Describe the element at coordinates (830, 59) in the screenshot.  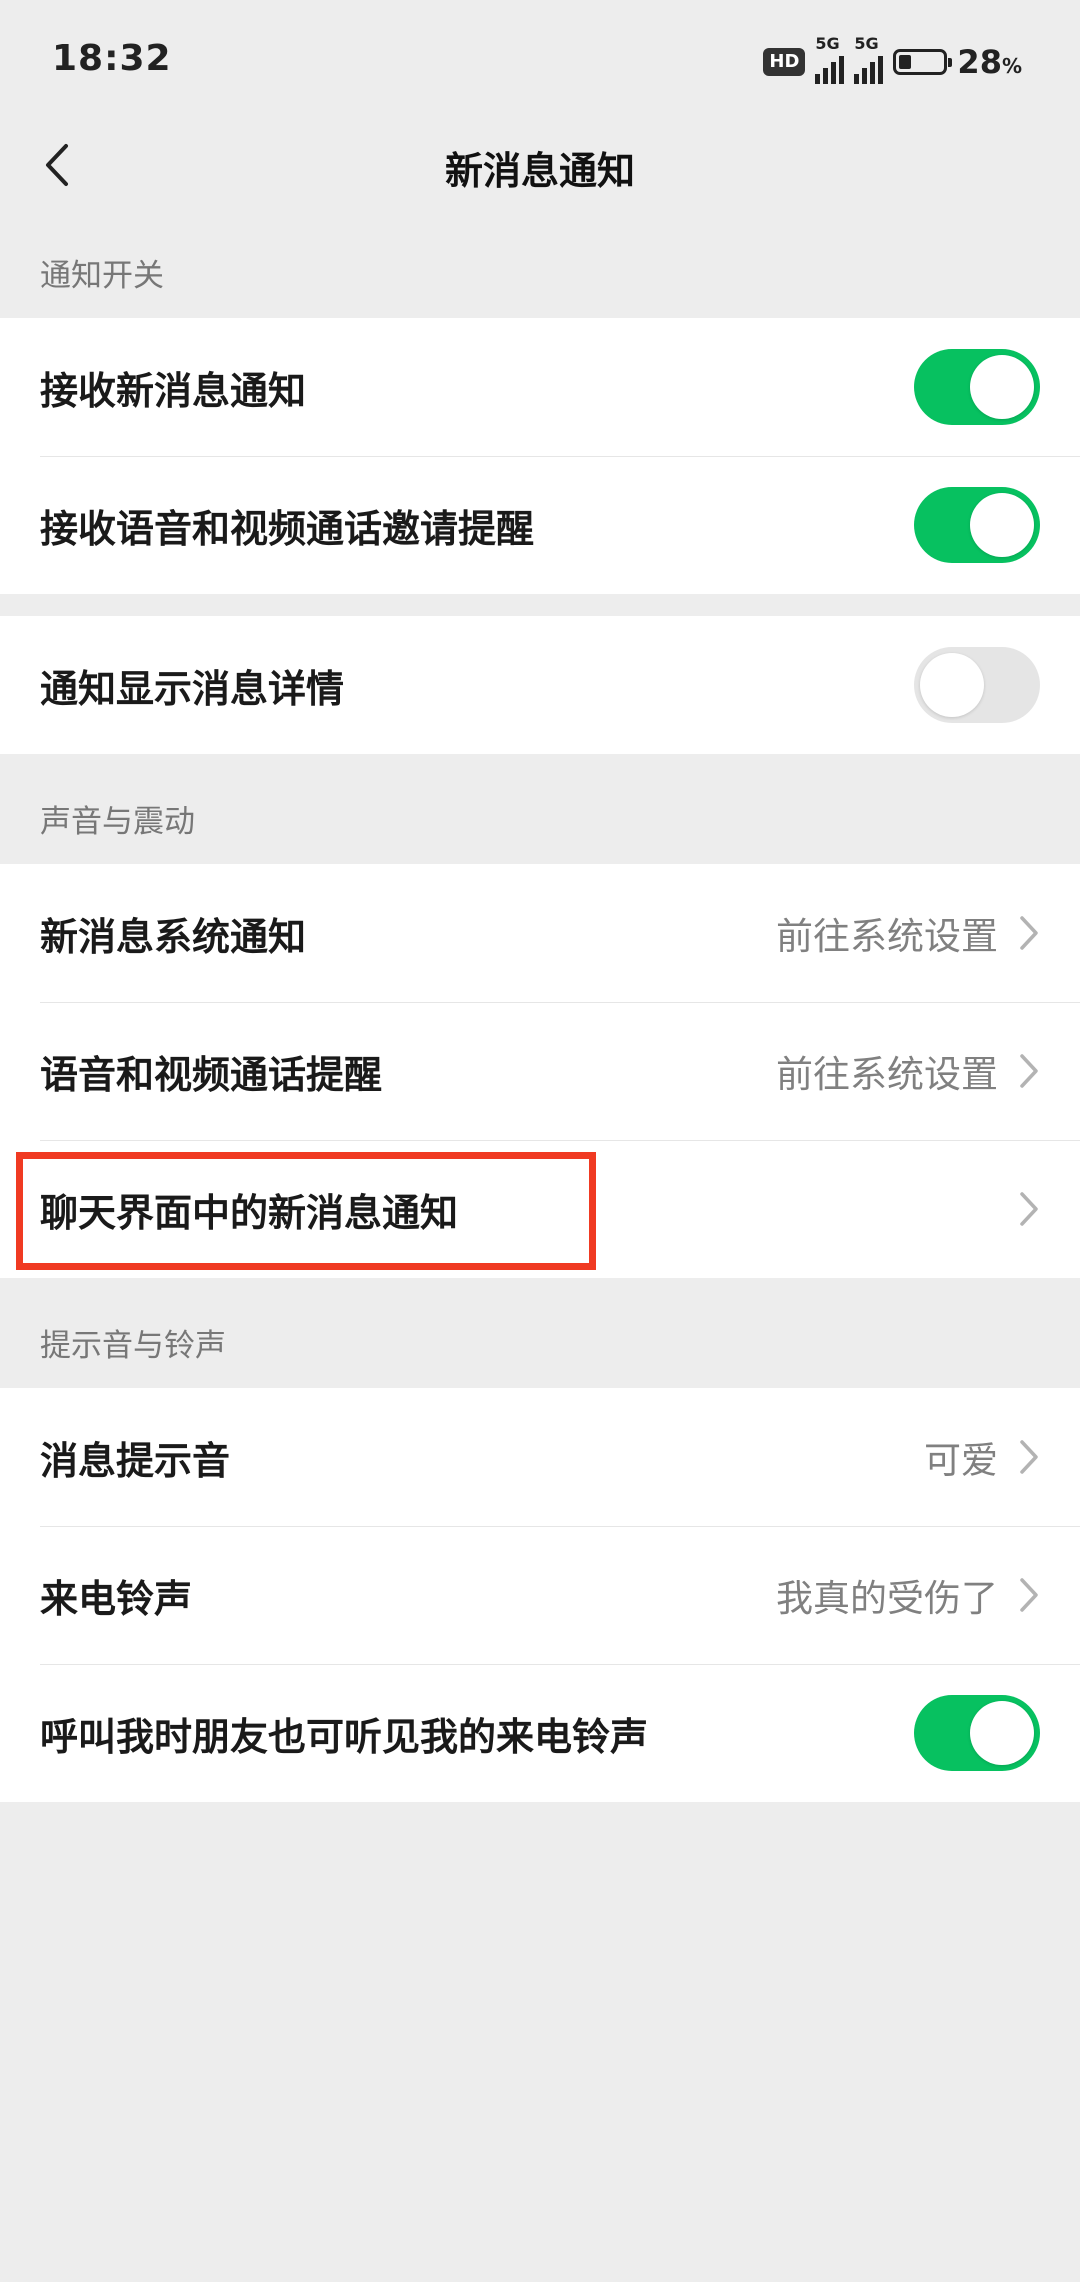
I see `signal-icon: 5G` at that location.